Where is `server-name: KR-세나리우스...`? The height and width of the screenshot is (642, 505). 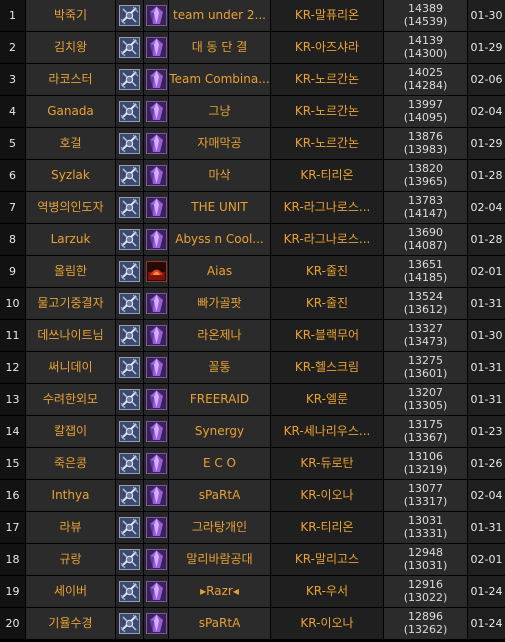 server-name: KR-세나리우스... is located at coordinates (327, 431).